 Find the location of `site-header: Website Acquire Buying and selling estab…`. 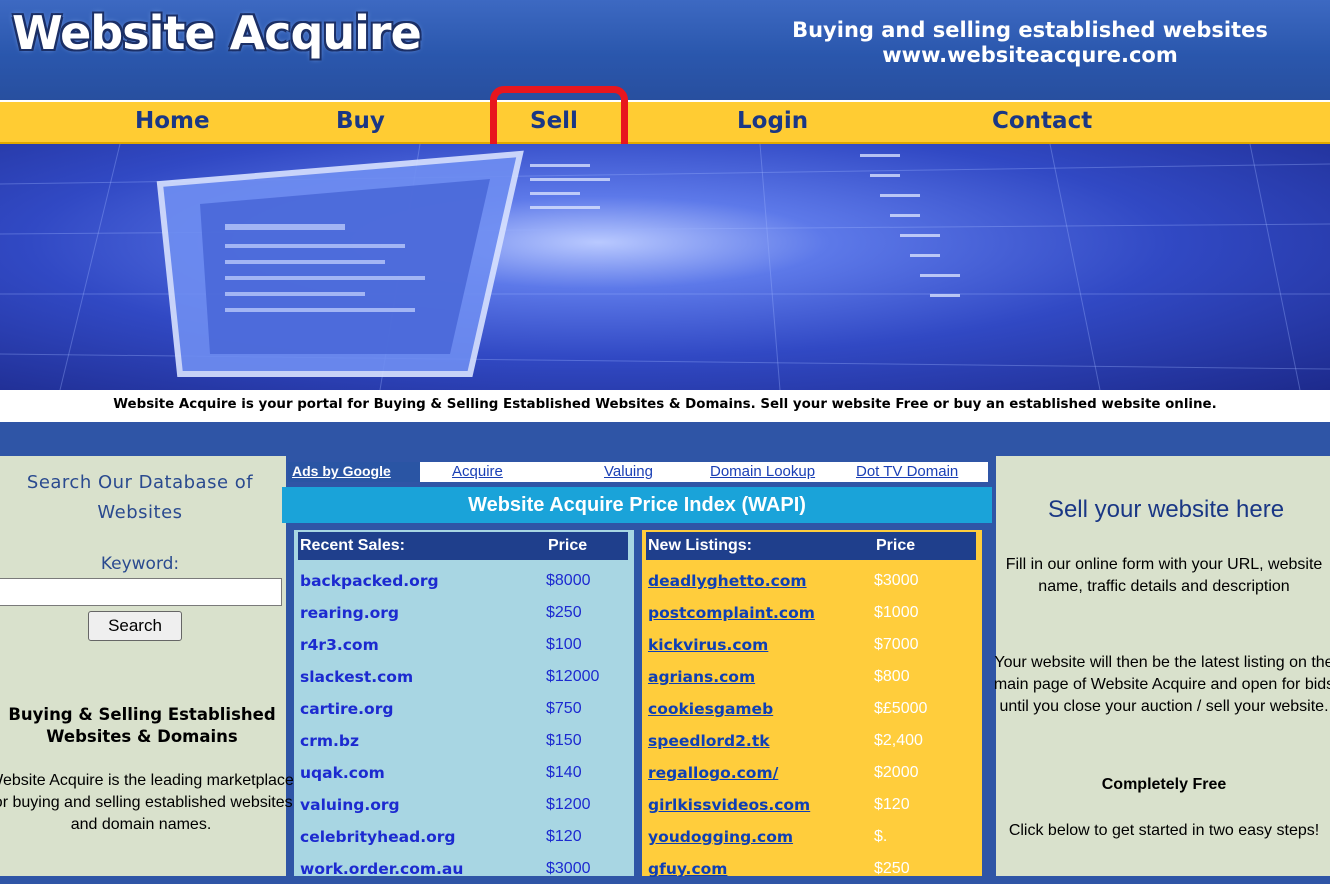

site-header: Website Acquire Buying and selling estab… is located at coordinates (665, 50).